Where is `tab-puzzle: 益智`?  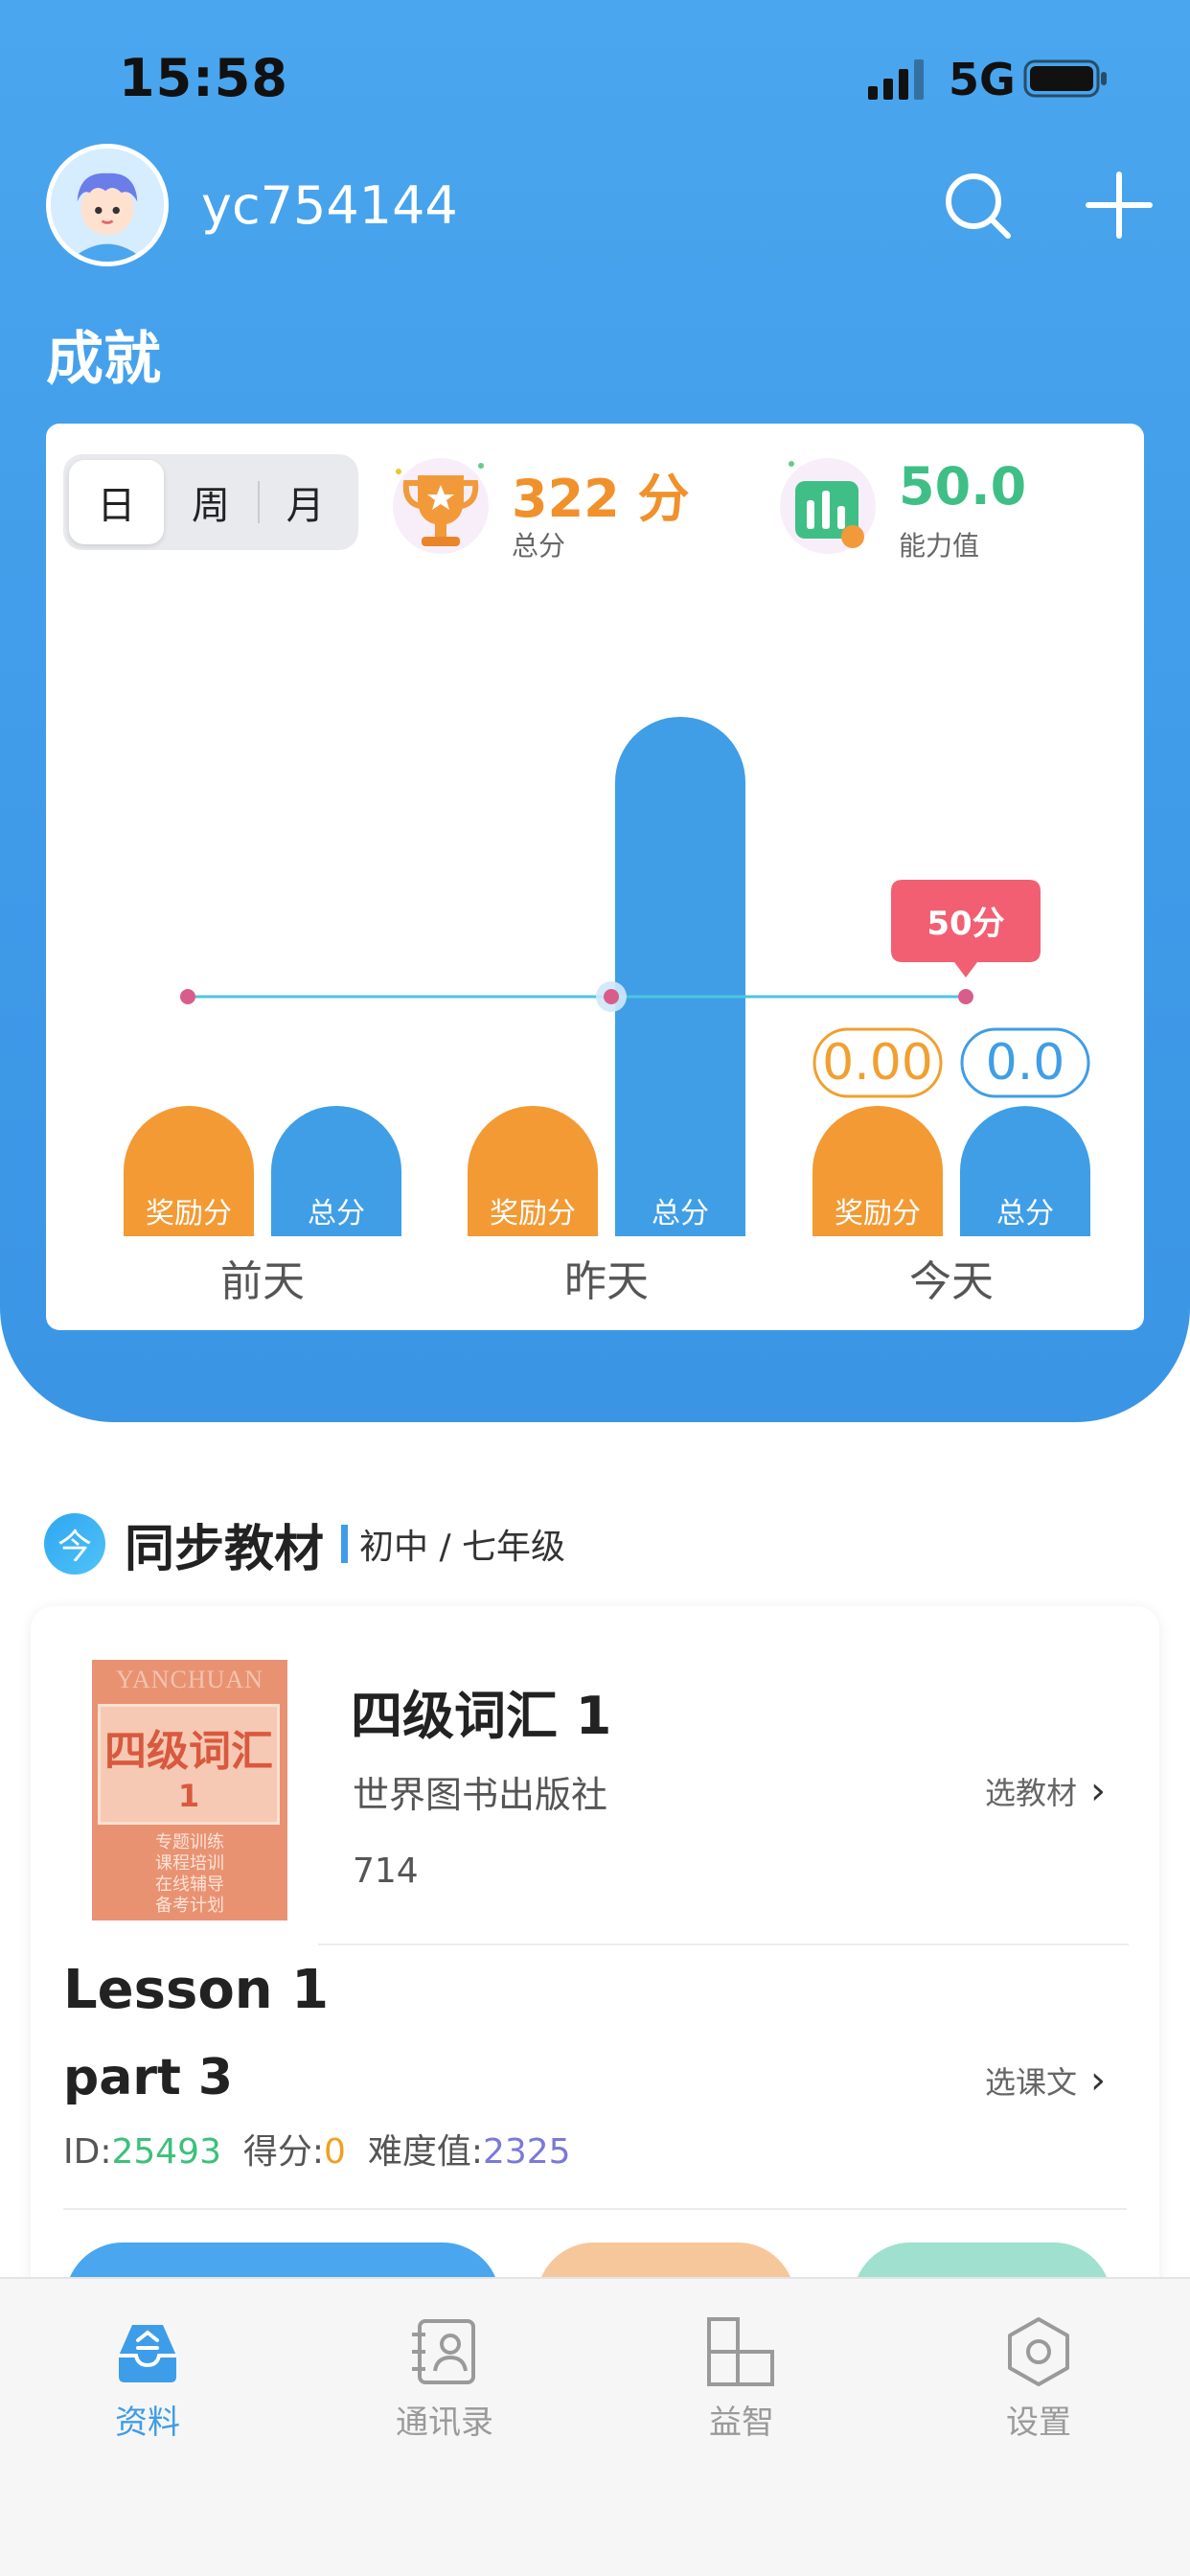
tab-puzzle: 益智 is located at coordinates (742, 2378).